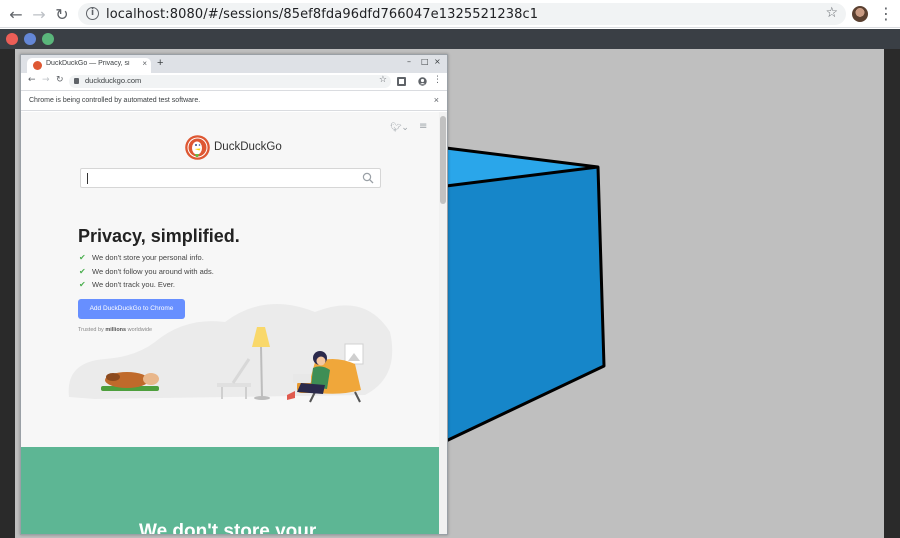  I want to click on checkmark-icon: ✔, so click(82, 257).